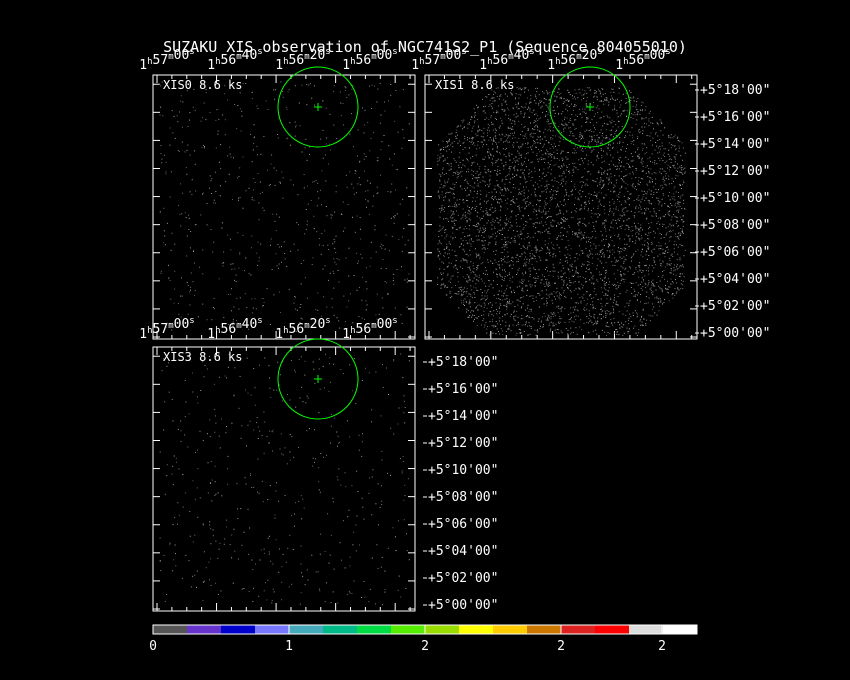  Describe the element at coordinates (474, 85) in the screenshot. I see `panel-label: XIS1 8.6 ks` at that location.